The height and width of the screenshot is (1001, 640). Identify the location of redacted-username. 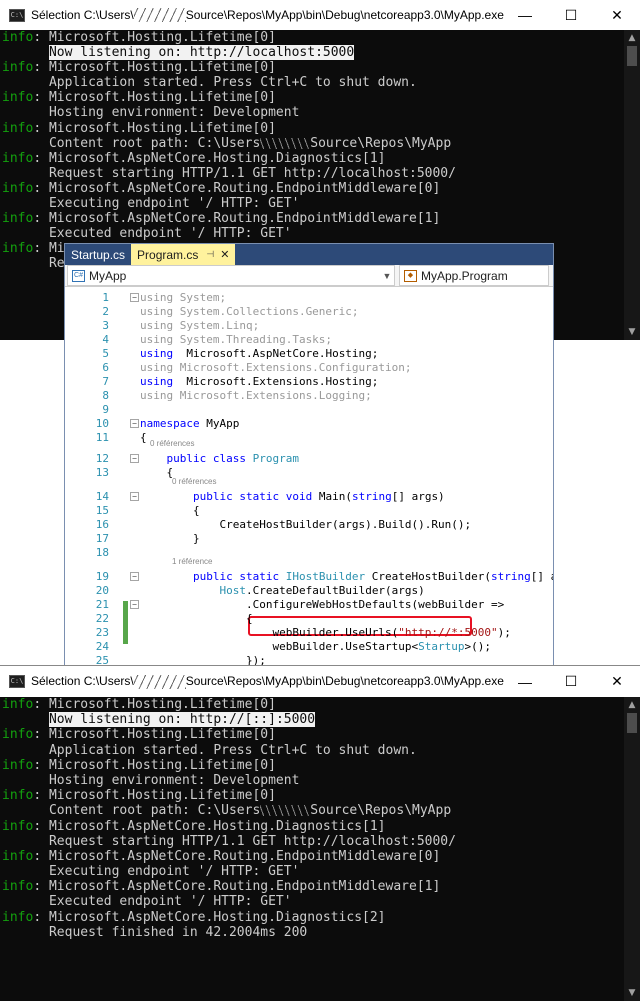
(159, 681).